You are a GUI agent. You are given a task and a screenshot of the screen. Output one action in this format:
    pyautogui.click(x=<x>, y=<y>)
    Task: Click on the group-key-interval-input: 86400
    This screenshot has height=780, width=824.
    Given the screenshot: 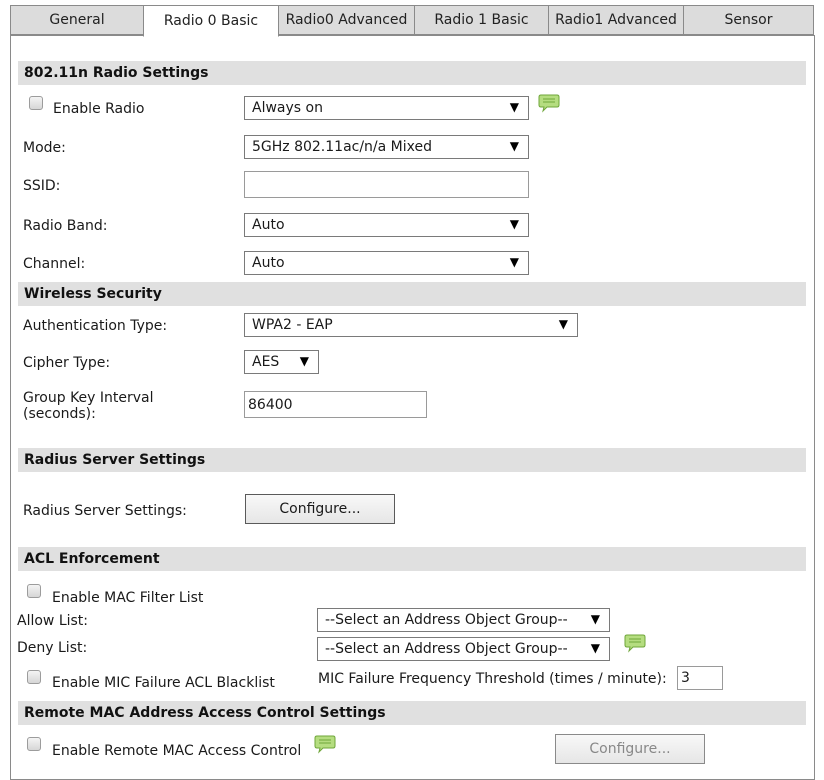 What is the action you would take?
    pyautogui.click(x=335, y=404)
    